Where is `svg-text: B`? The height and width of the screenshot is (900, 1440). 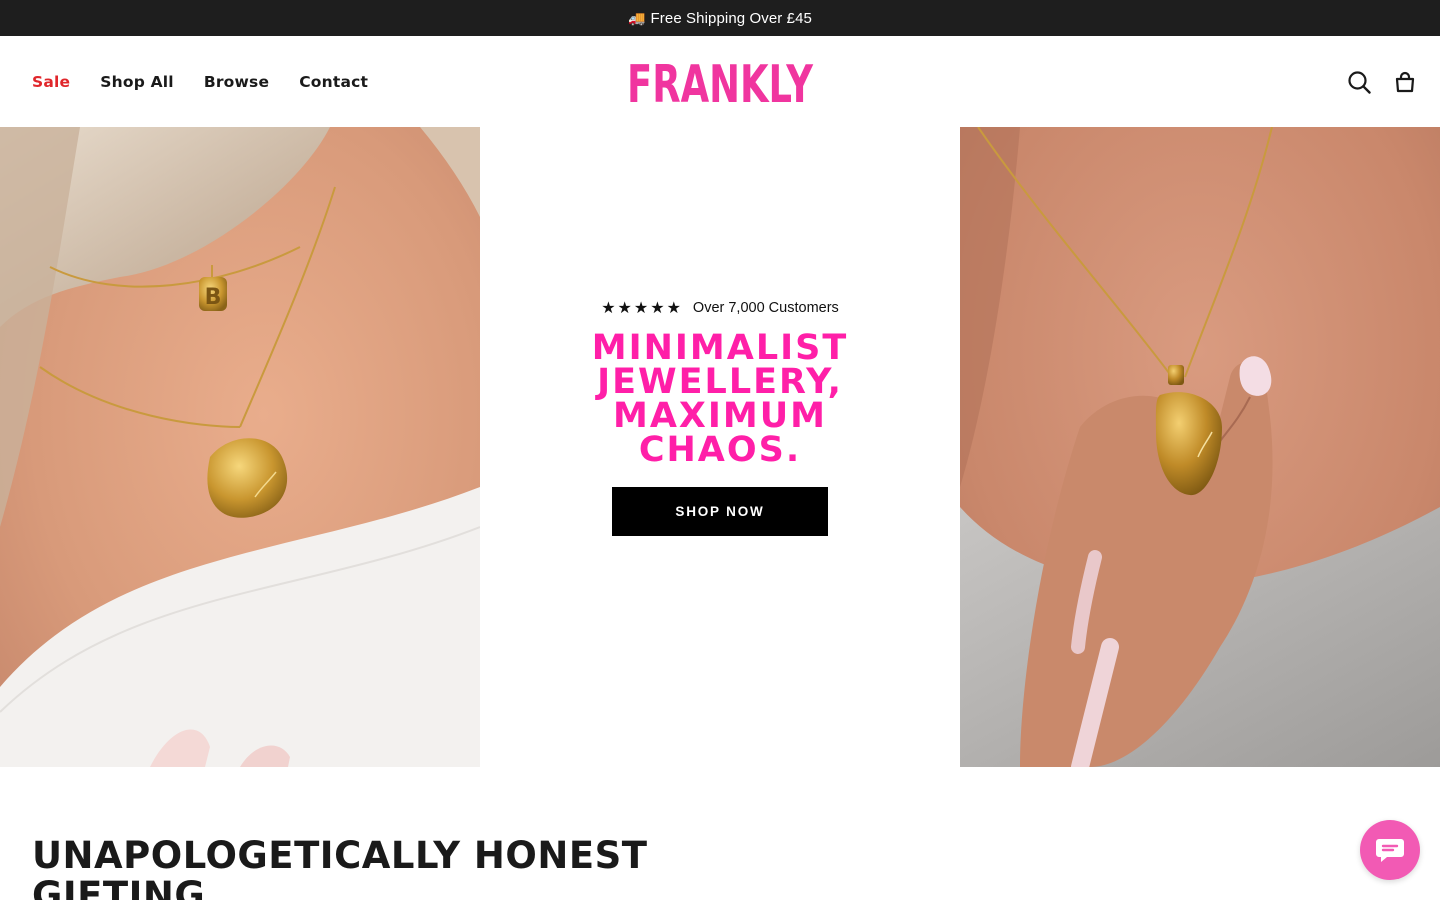 svg-text: B is located at coordinates (213, 297).